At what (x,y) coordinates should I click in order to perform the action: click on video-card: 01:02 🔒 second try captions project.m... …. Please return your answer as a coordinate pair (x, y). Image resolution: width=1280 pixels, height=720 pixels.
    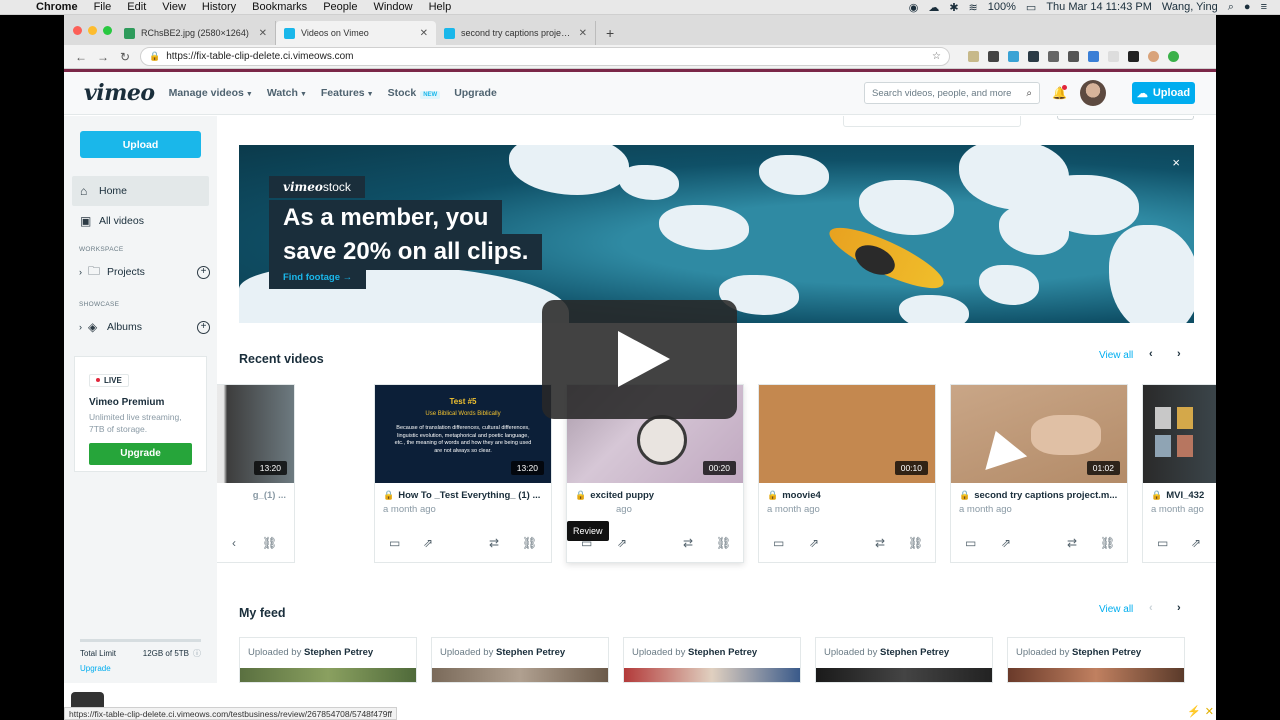
    Looking at the image, I should click on (1039, 473).